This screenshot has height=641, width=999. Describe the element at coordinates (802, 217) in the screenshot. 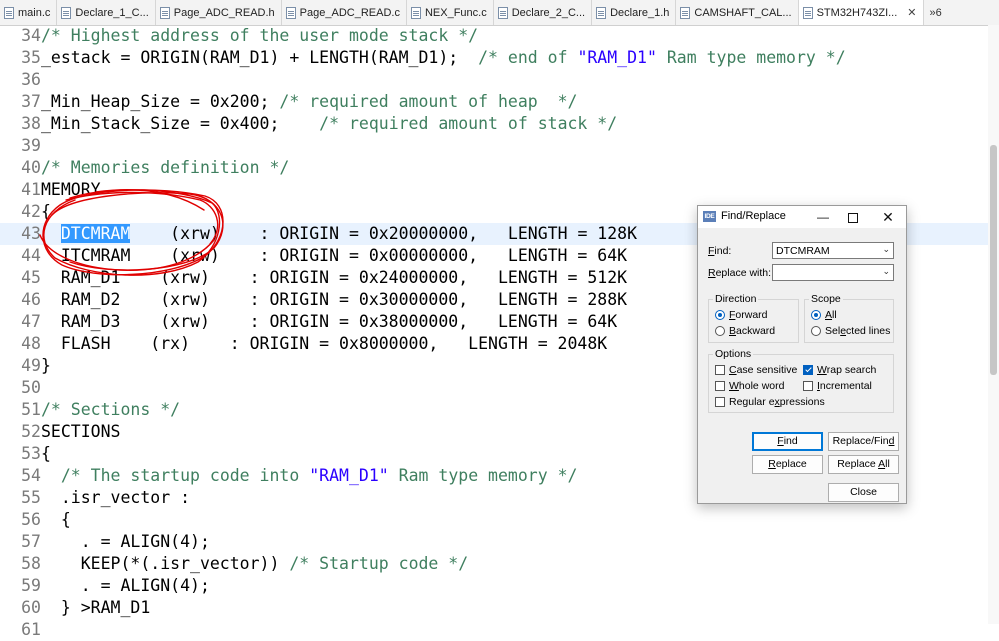

I see `dialog-title-bar: IDE Find/Replace — ✕` at that location.